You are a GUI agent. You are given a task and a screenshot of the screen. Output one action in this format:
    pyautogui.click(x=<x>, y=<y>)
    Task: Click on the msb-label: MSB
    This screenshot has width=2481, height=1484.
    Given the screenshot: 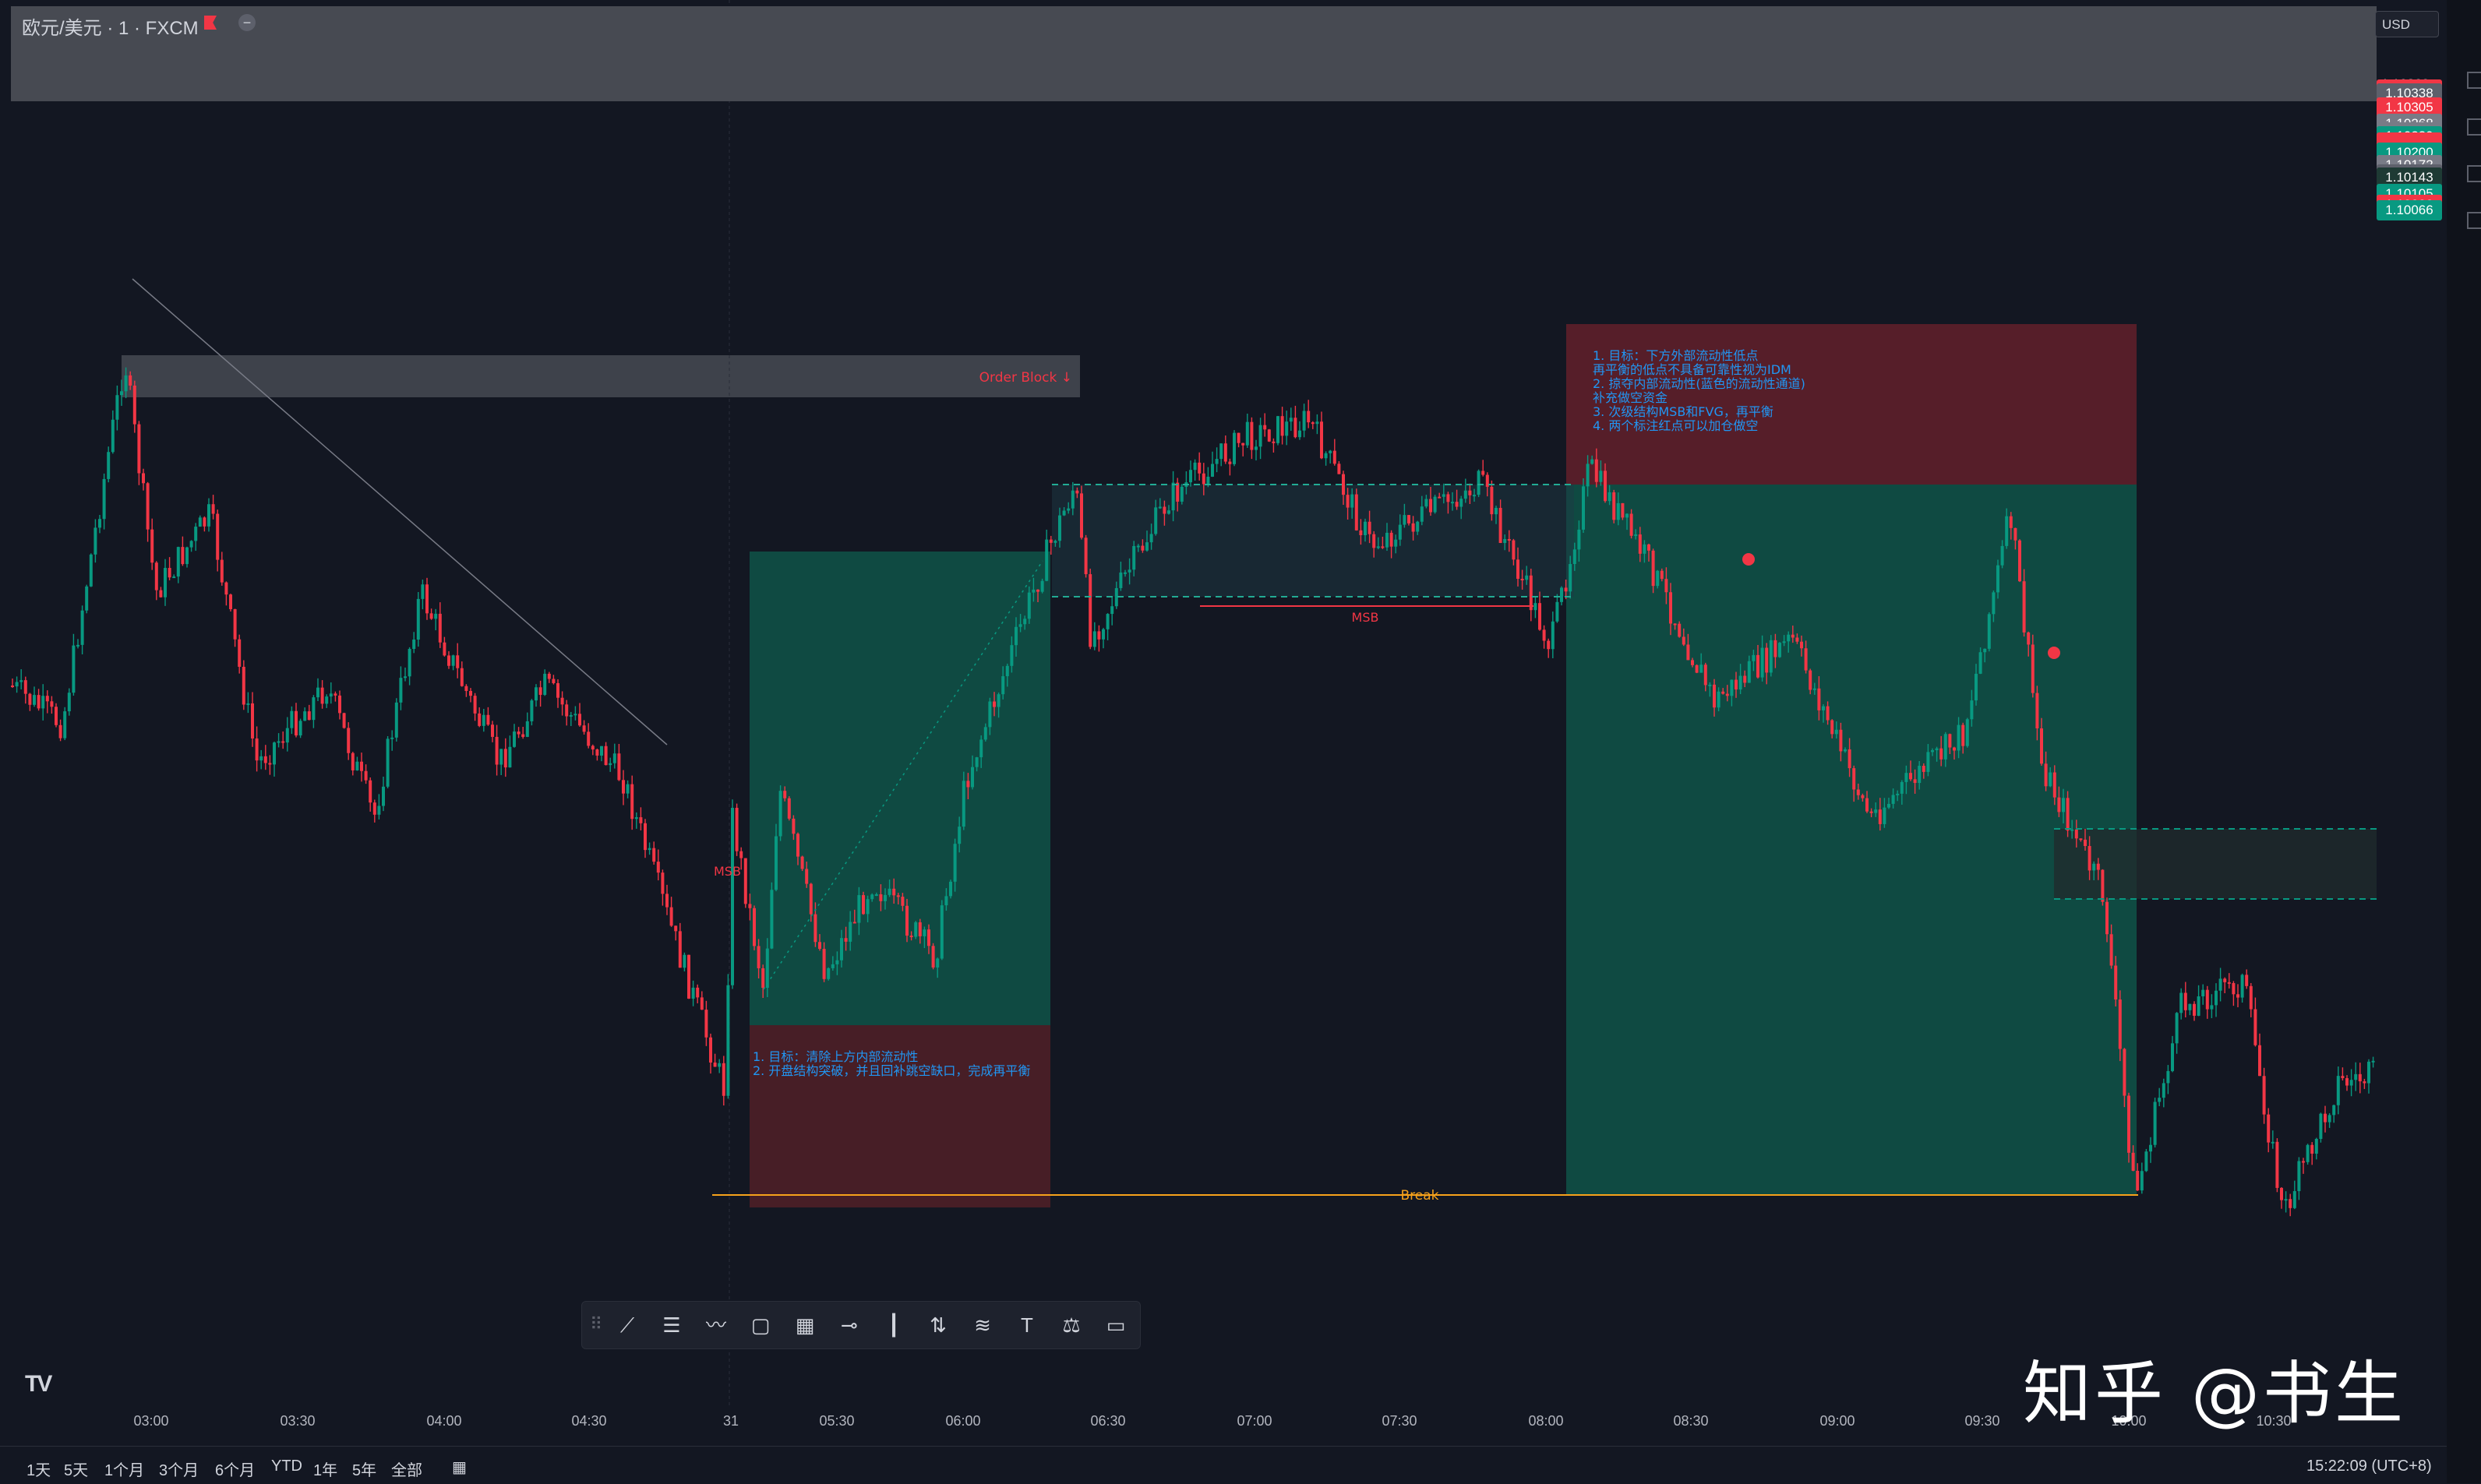 What is the action you would take?
    pyautogui.click(x=1366, y=617)
    